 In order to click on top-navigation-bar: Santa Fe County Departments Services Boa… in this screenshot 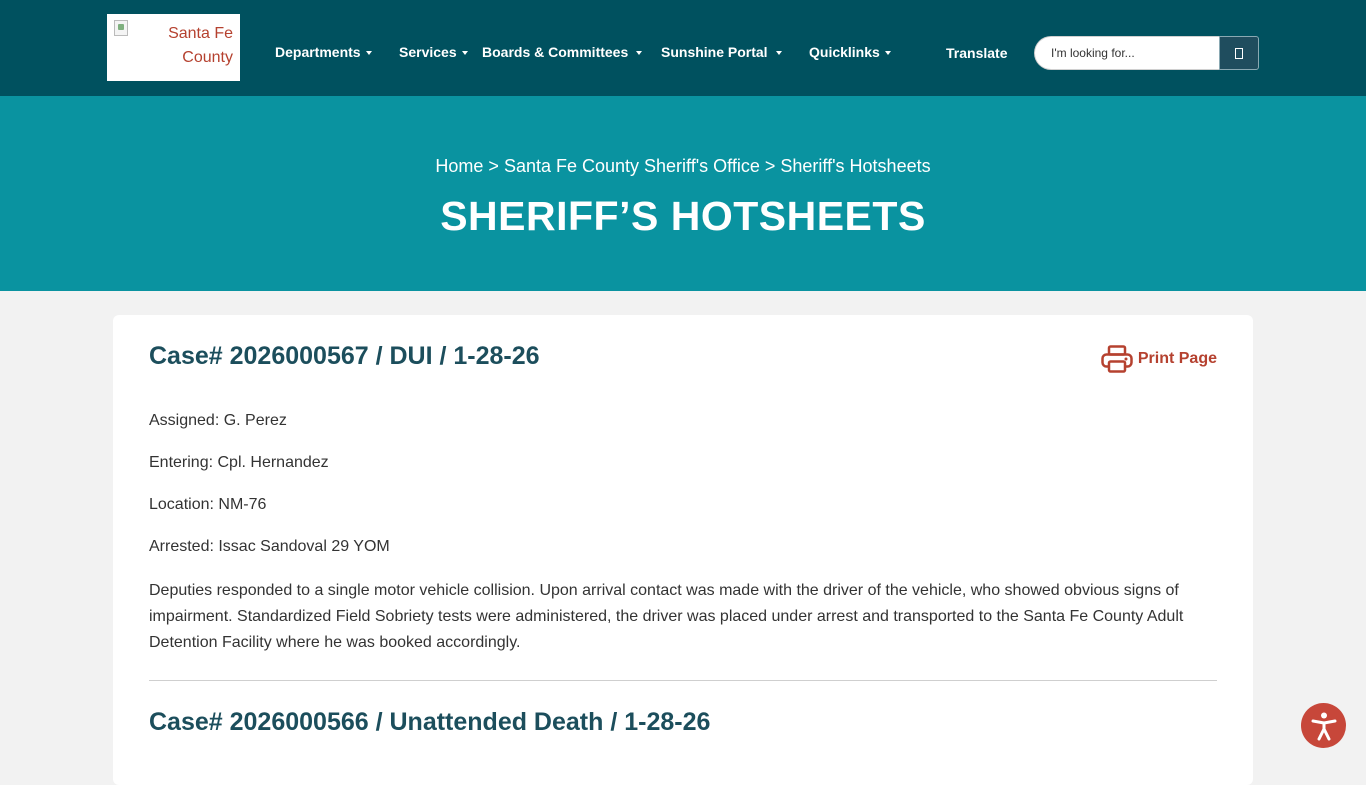, I will do `click(683, 48)`.